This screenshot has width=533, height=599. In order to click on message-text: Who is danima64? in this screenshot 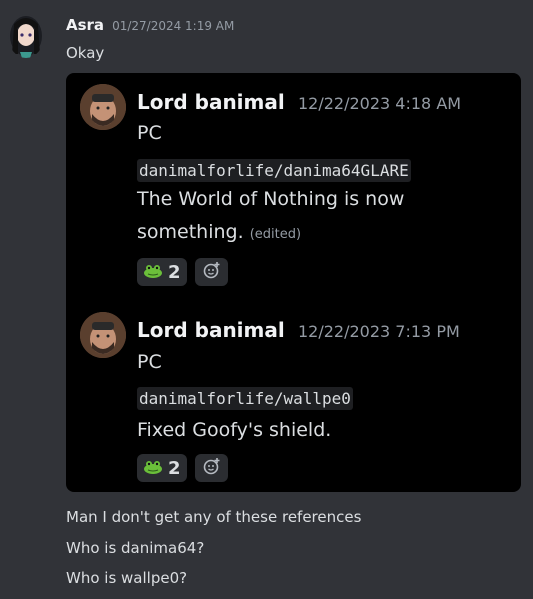, I will do `click(135, 548)`.